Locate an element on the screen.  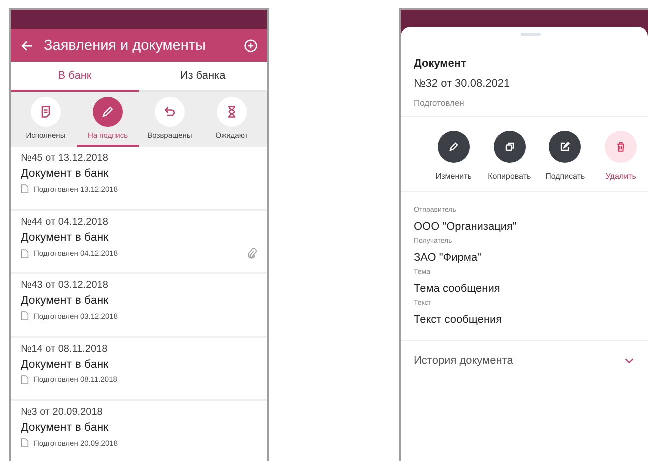
document-icon is located at coordinates (46, 112).